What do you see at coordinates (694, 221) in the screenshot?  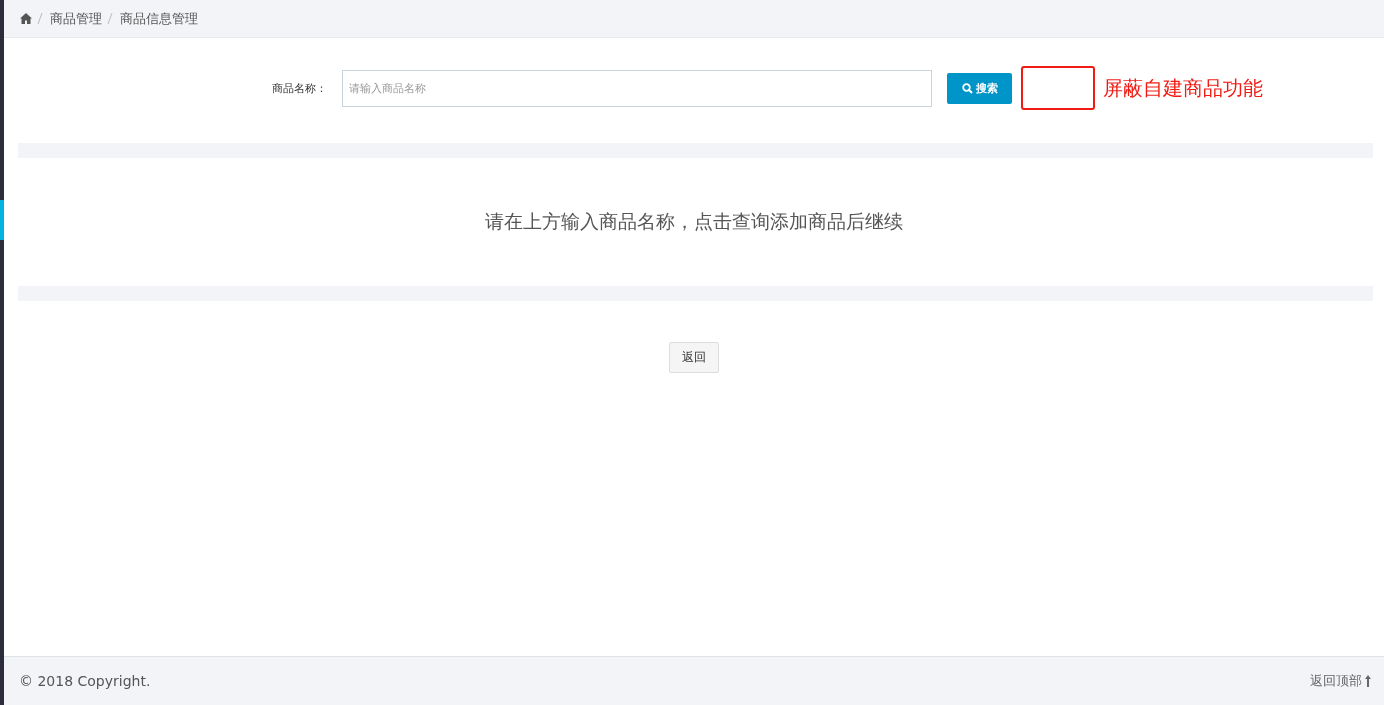 I see `hint-message: 请在上方输入商品名称，点击查询添加商品后继续` at bounding box center [694, 221].